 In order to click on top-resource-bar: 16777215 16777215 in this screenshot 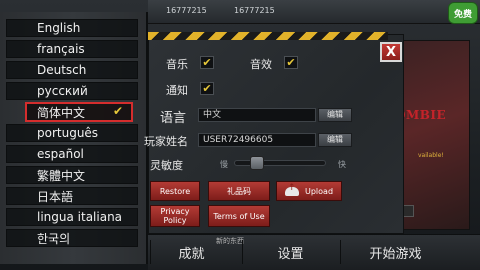, I will do `click(314, 12)`.